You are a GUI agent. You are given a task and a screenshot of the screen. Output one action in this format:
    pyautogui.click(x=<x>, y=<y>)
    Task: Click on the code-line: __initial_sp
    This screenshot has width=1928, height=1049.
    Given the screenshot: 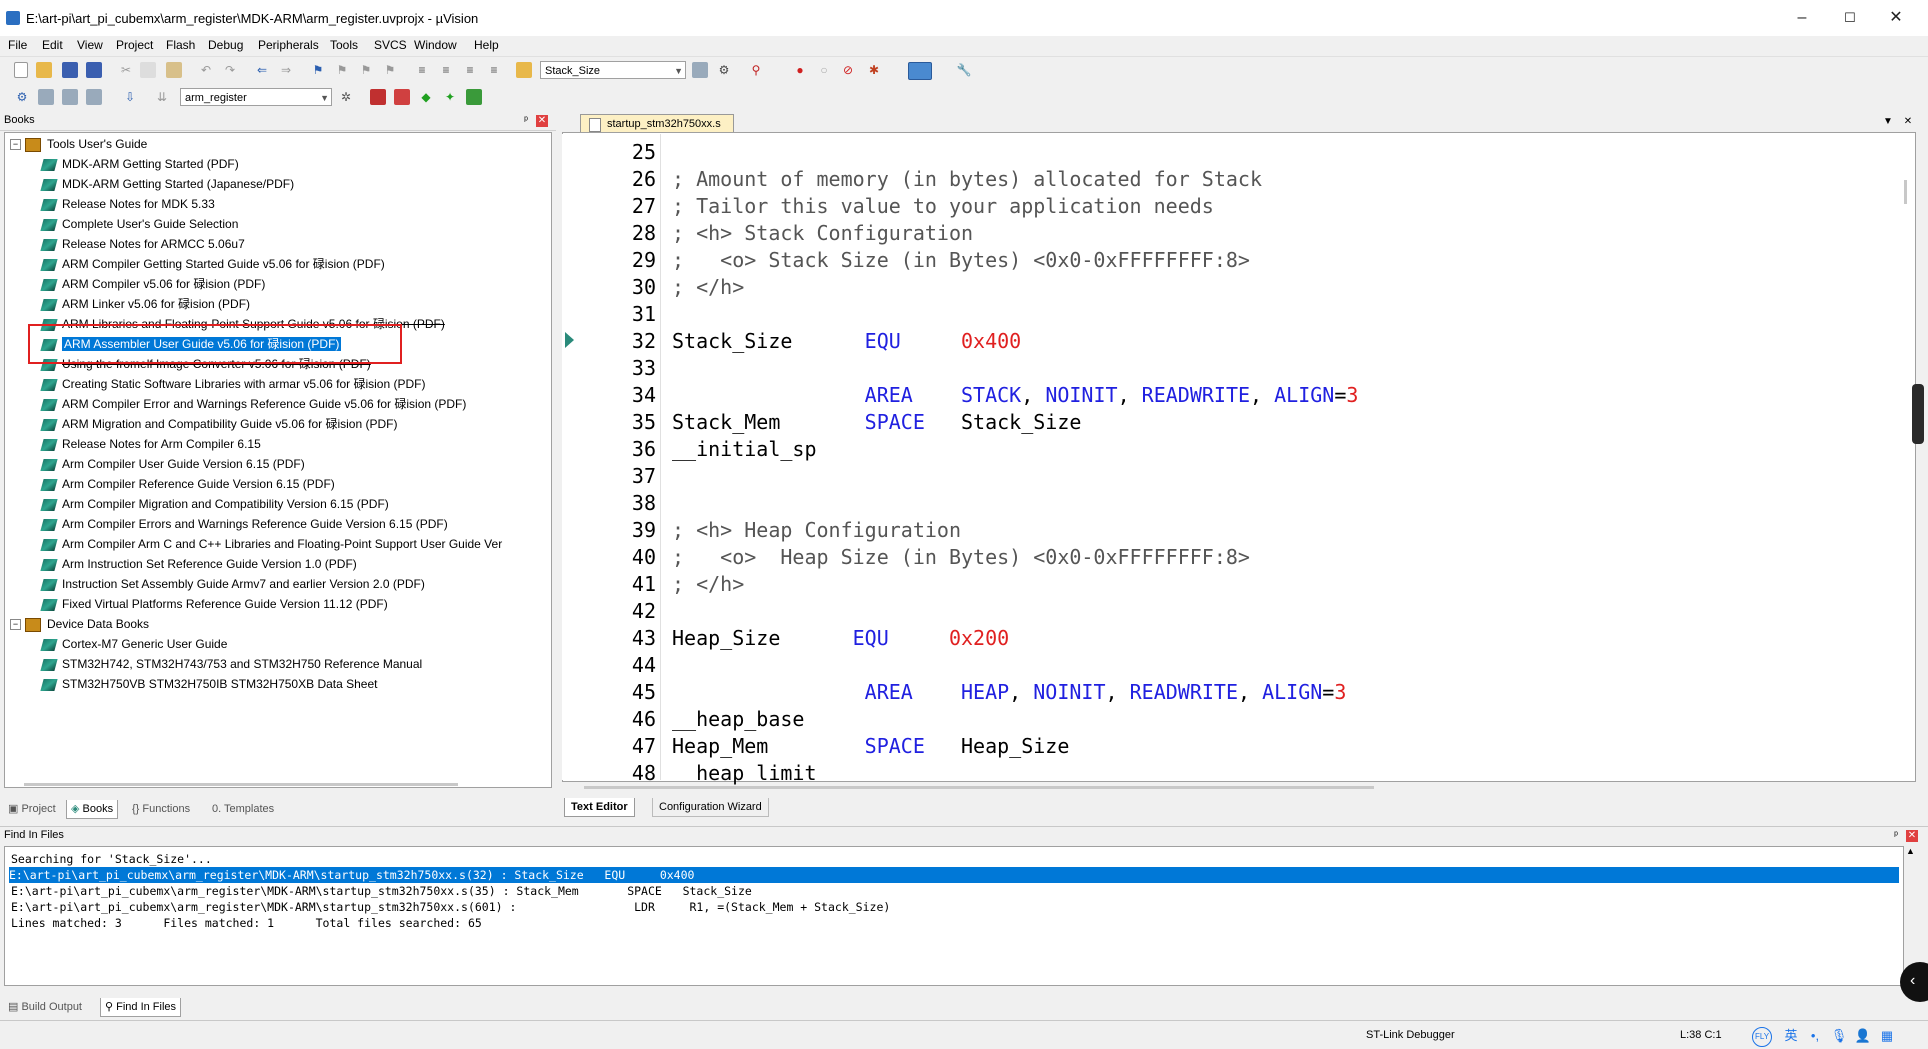 What is the action you would take?
    pyautogui.click(x=744, y=449)
    